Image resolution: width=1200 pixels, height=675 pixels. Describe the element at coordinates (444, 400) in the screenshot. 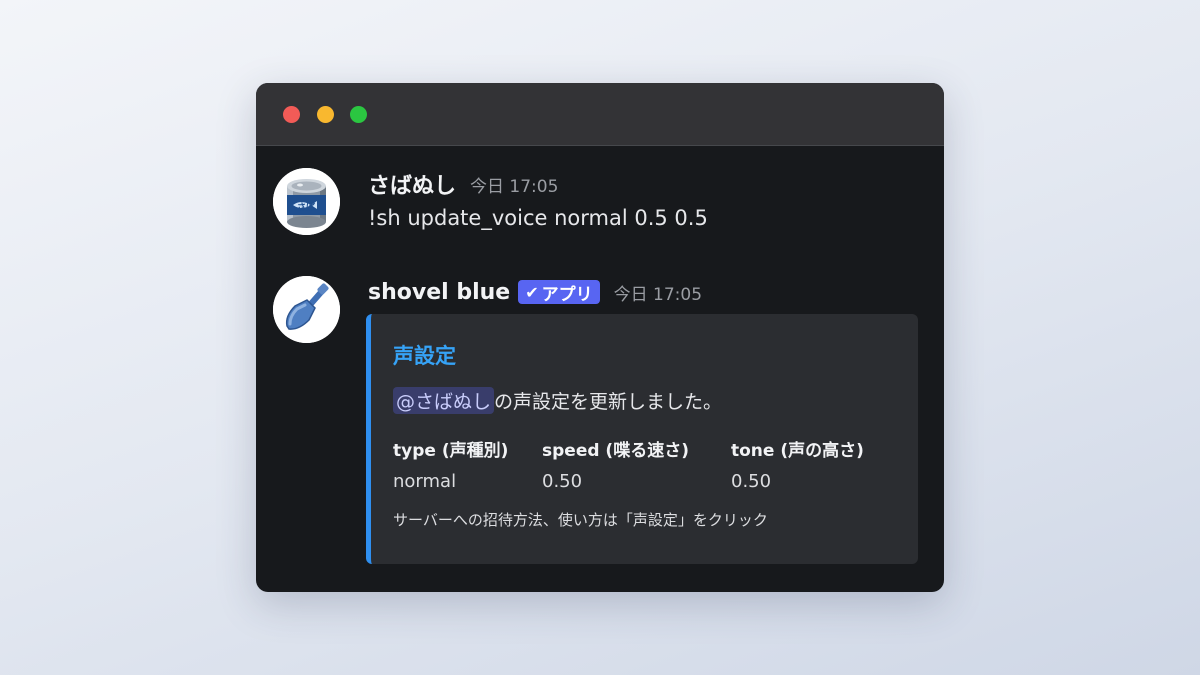

I see `user-mention: @さばぬし` at that location.